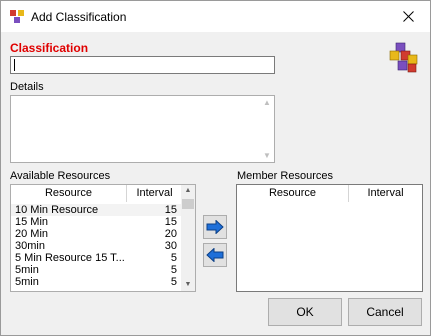 Image resolution: width=431 pixels, height=336 pixels. Describe the element at coordinates (170, 234) in the screenshot. I see `resource-interval: 20` at that location.